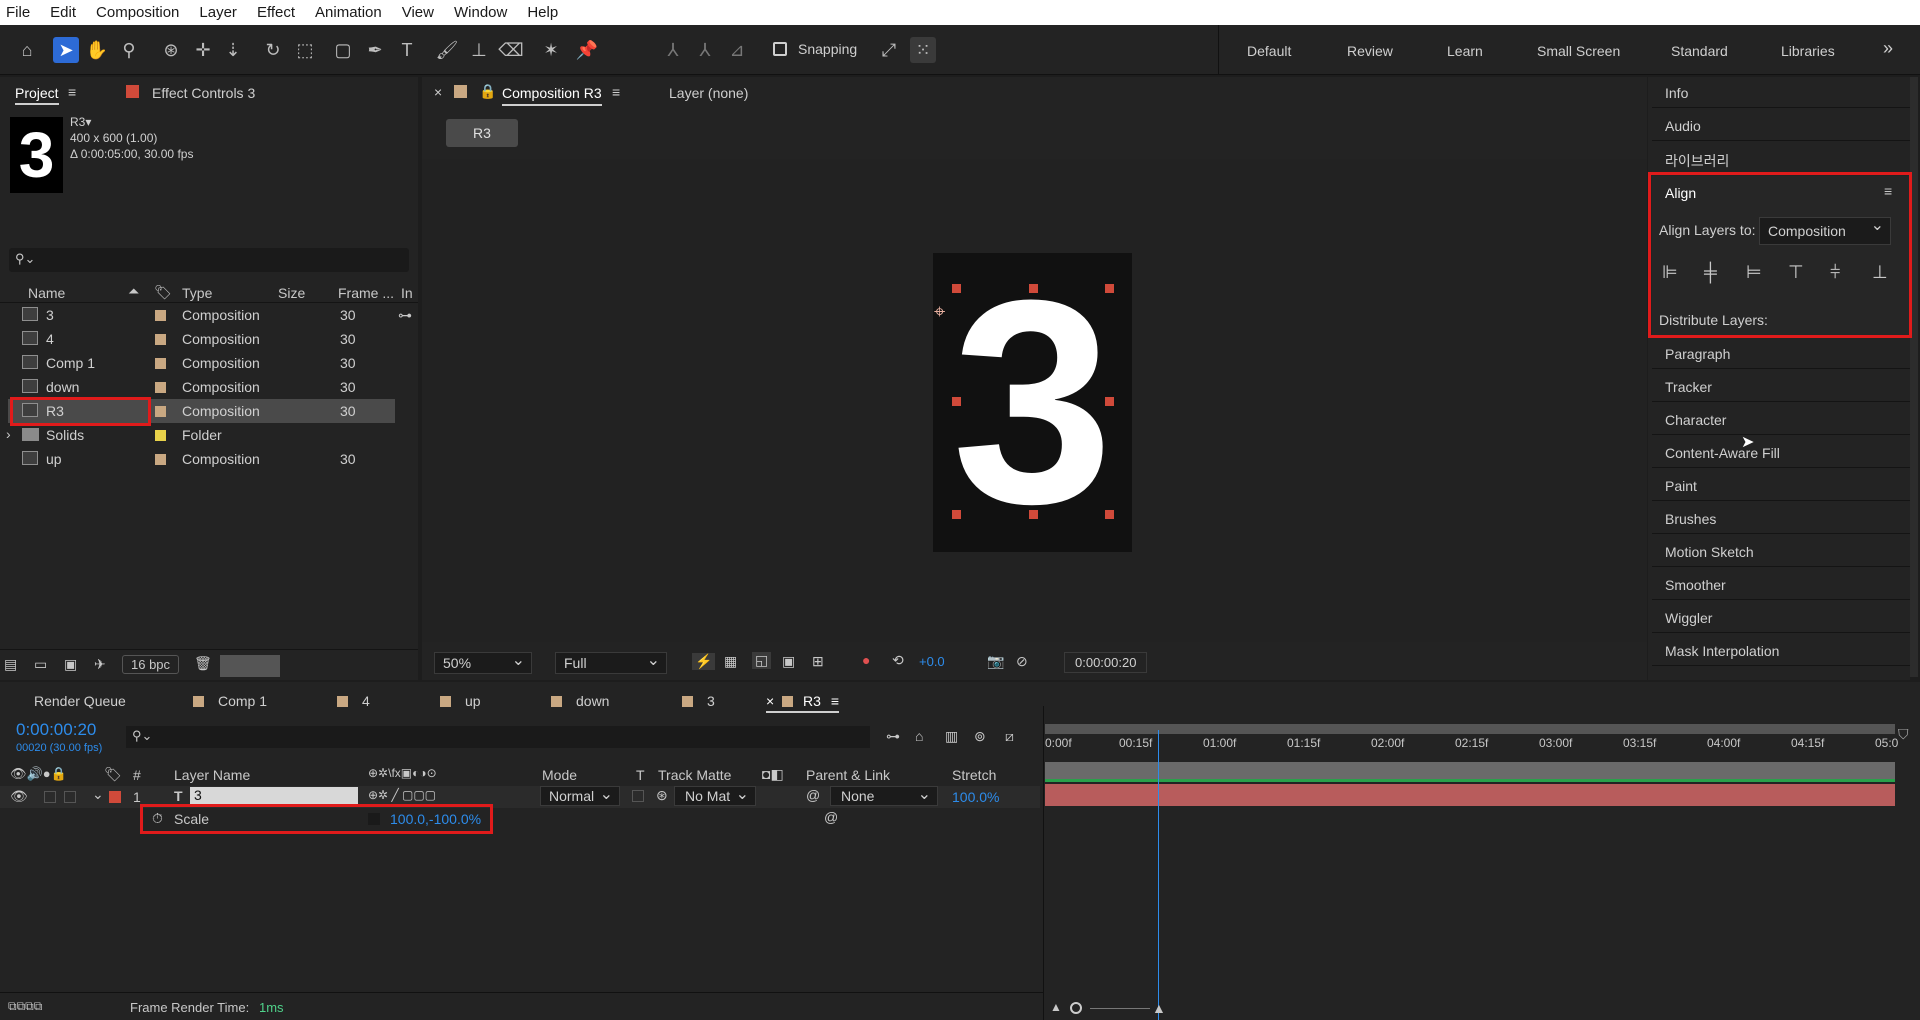 This screenshot has height=1020, width=1920. Describe the element at coordinates (705, 50) in the screenshot. I see `world-axis-icon: ⅄` at that location.